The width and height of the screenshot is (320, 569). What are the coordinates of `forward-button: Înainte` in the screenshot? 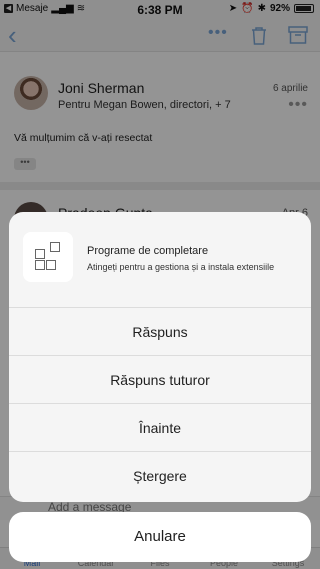 It's located at (160, 428).